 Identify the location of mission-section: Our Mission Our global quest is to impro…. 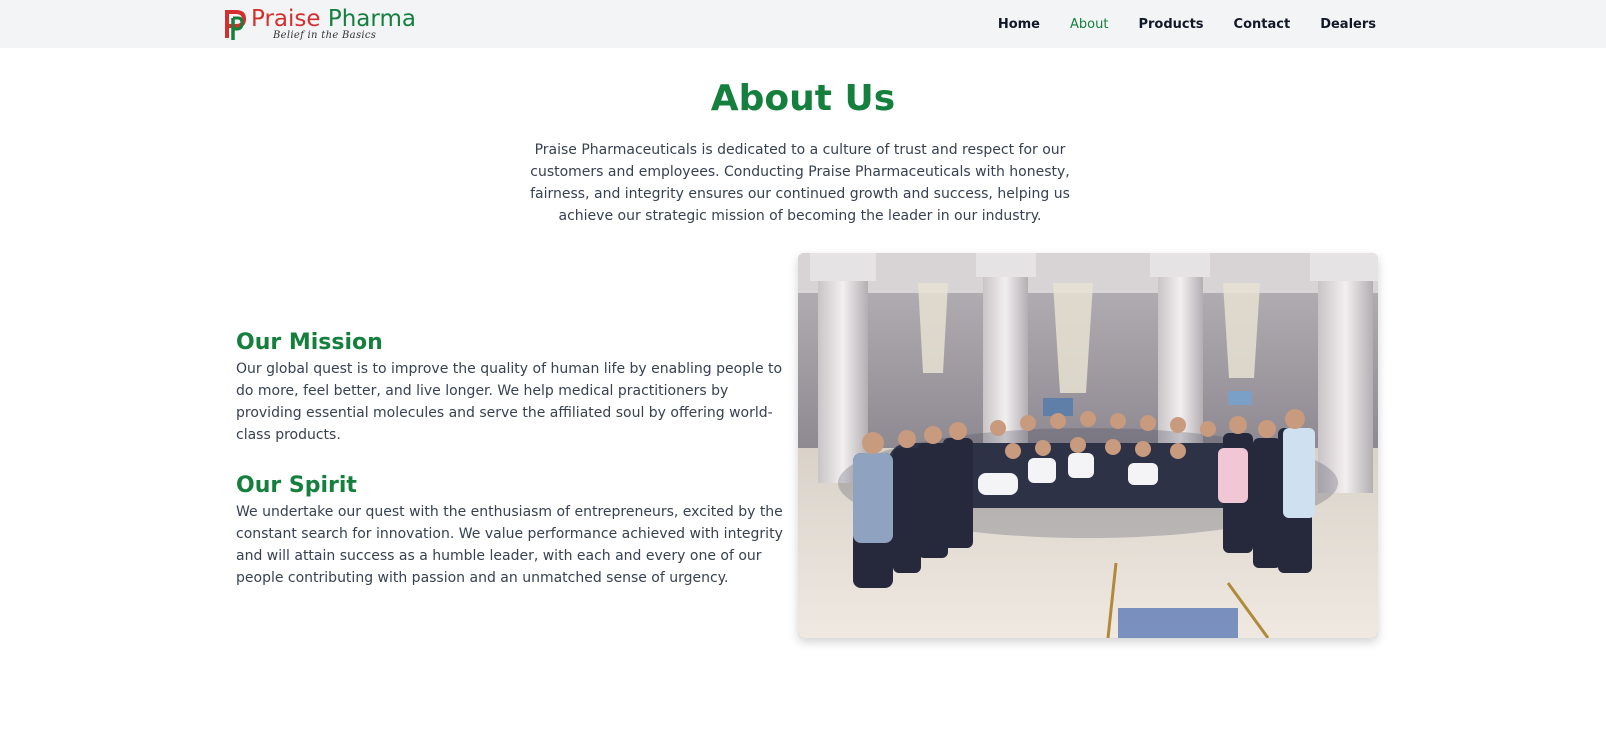
(511, 387).